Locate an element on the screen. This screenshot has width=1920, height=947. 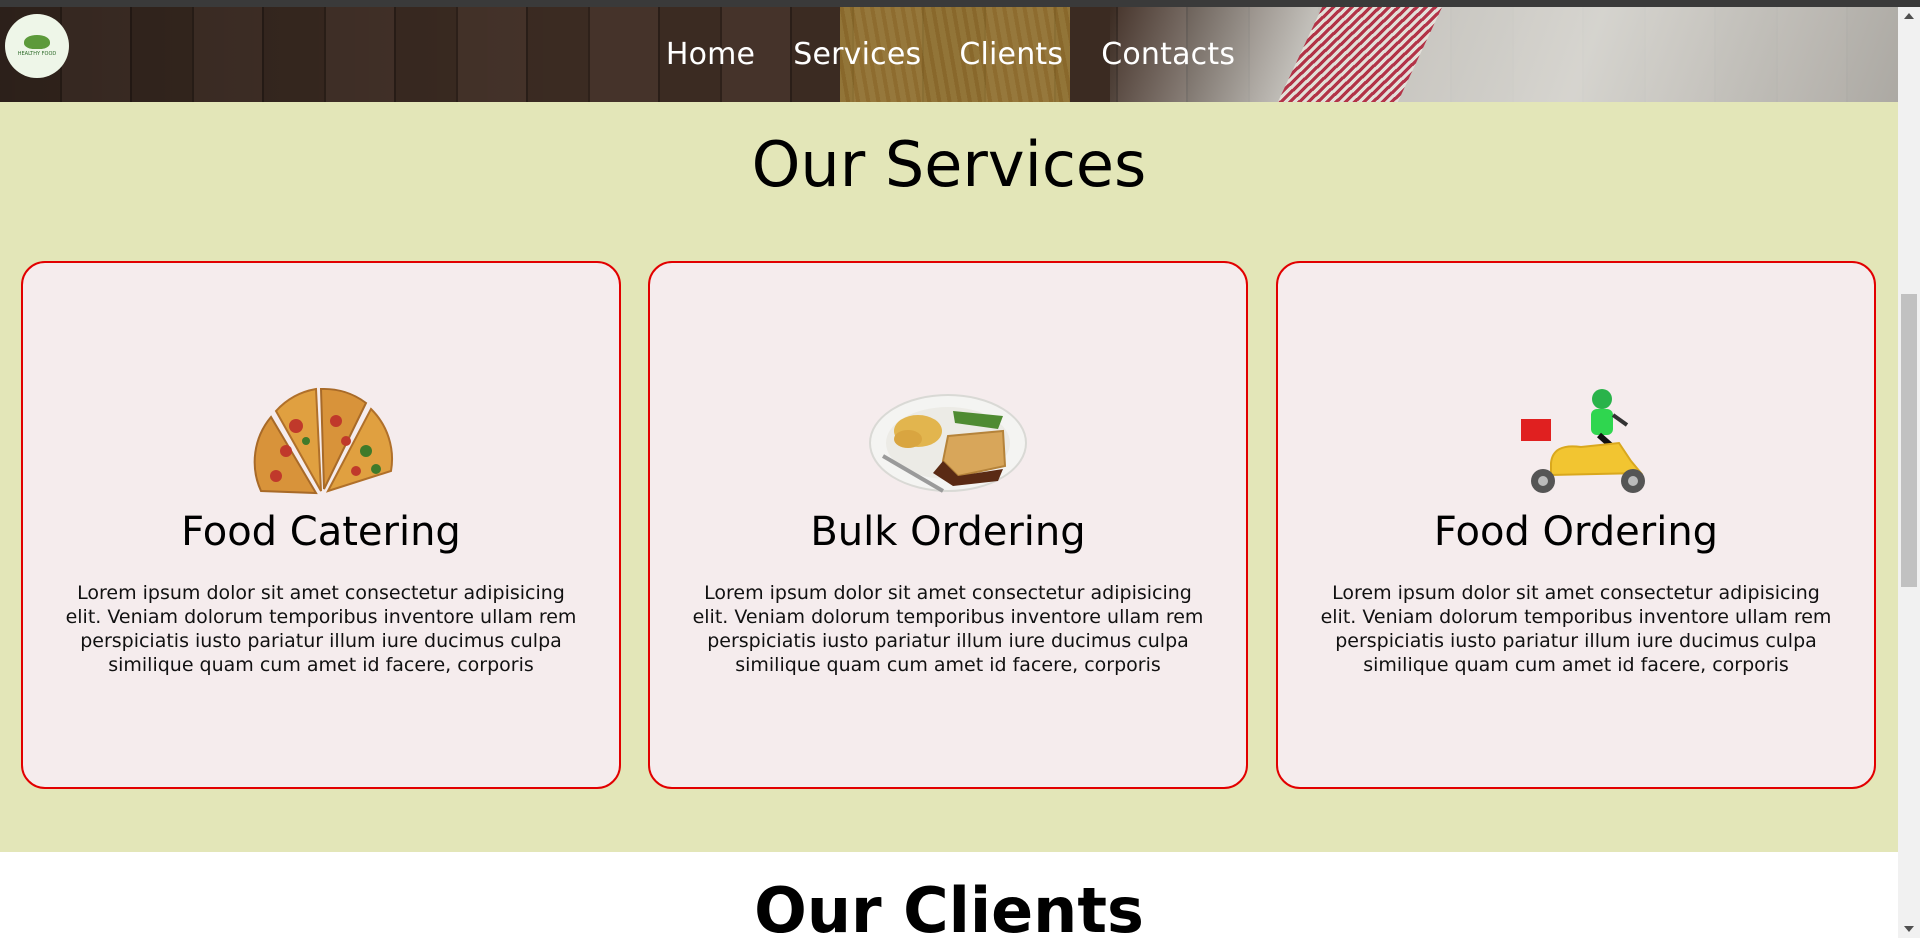
page-scrollbar is located at coordinates (1909, 472).